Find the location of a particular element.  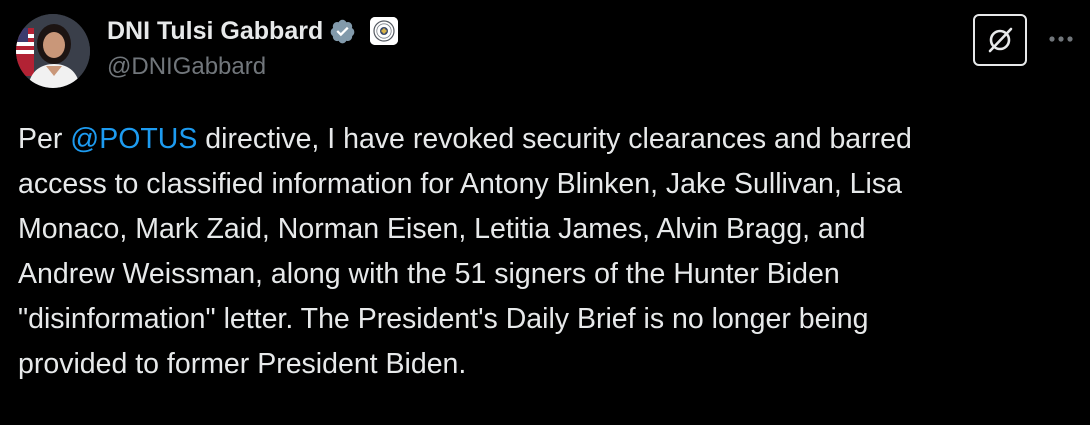

more-horizontal-icon is located at coordinates (1061, 39).